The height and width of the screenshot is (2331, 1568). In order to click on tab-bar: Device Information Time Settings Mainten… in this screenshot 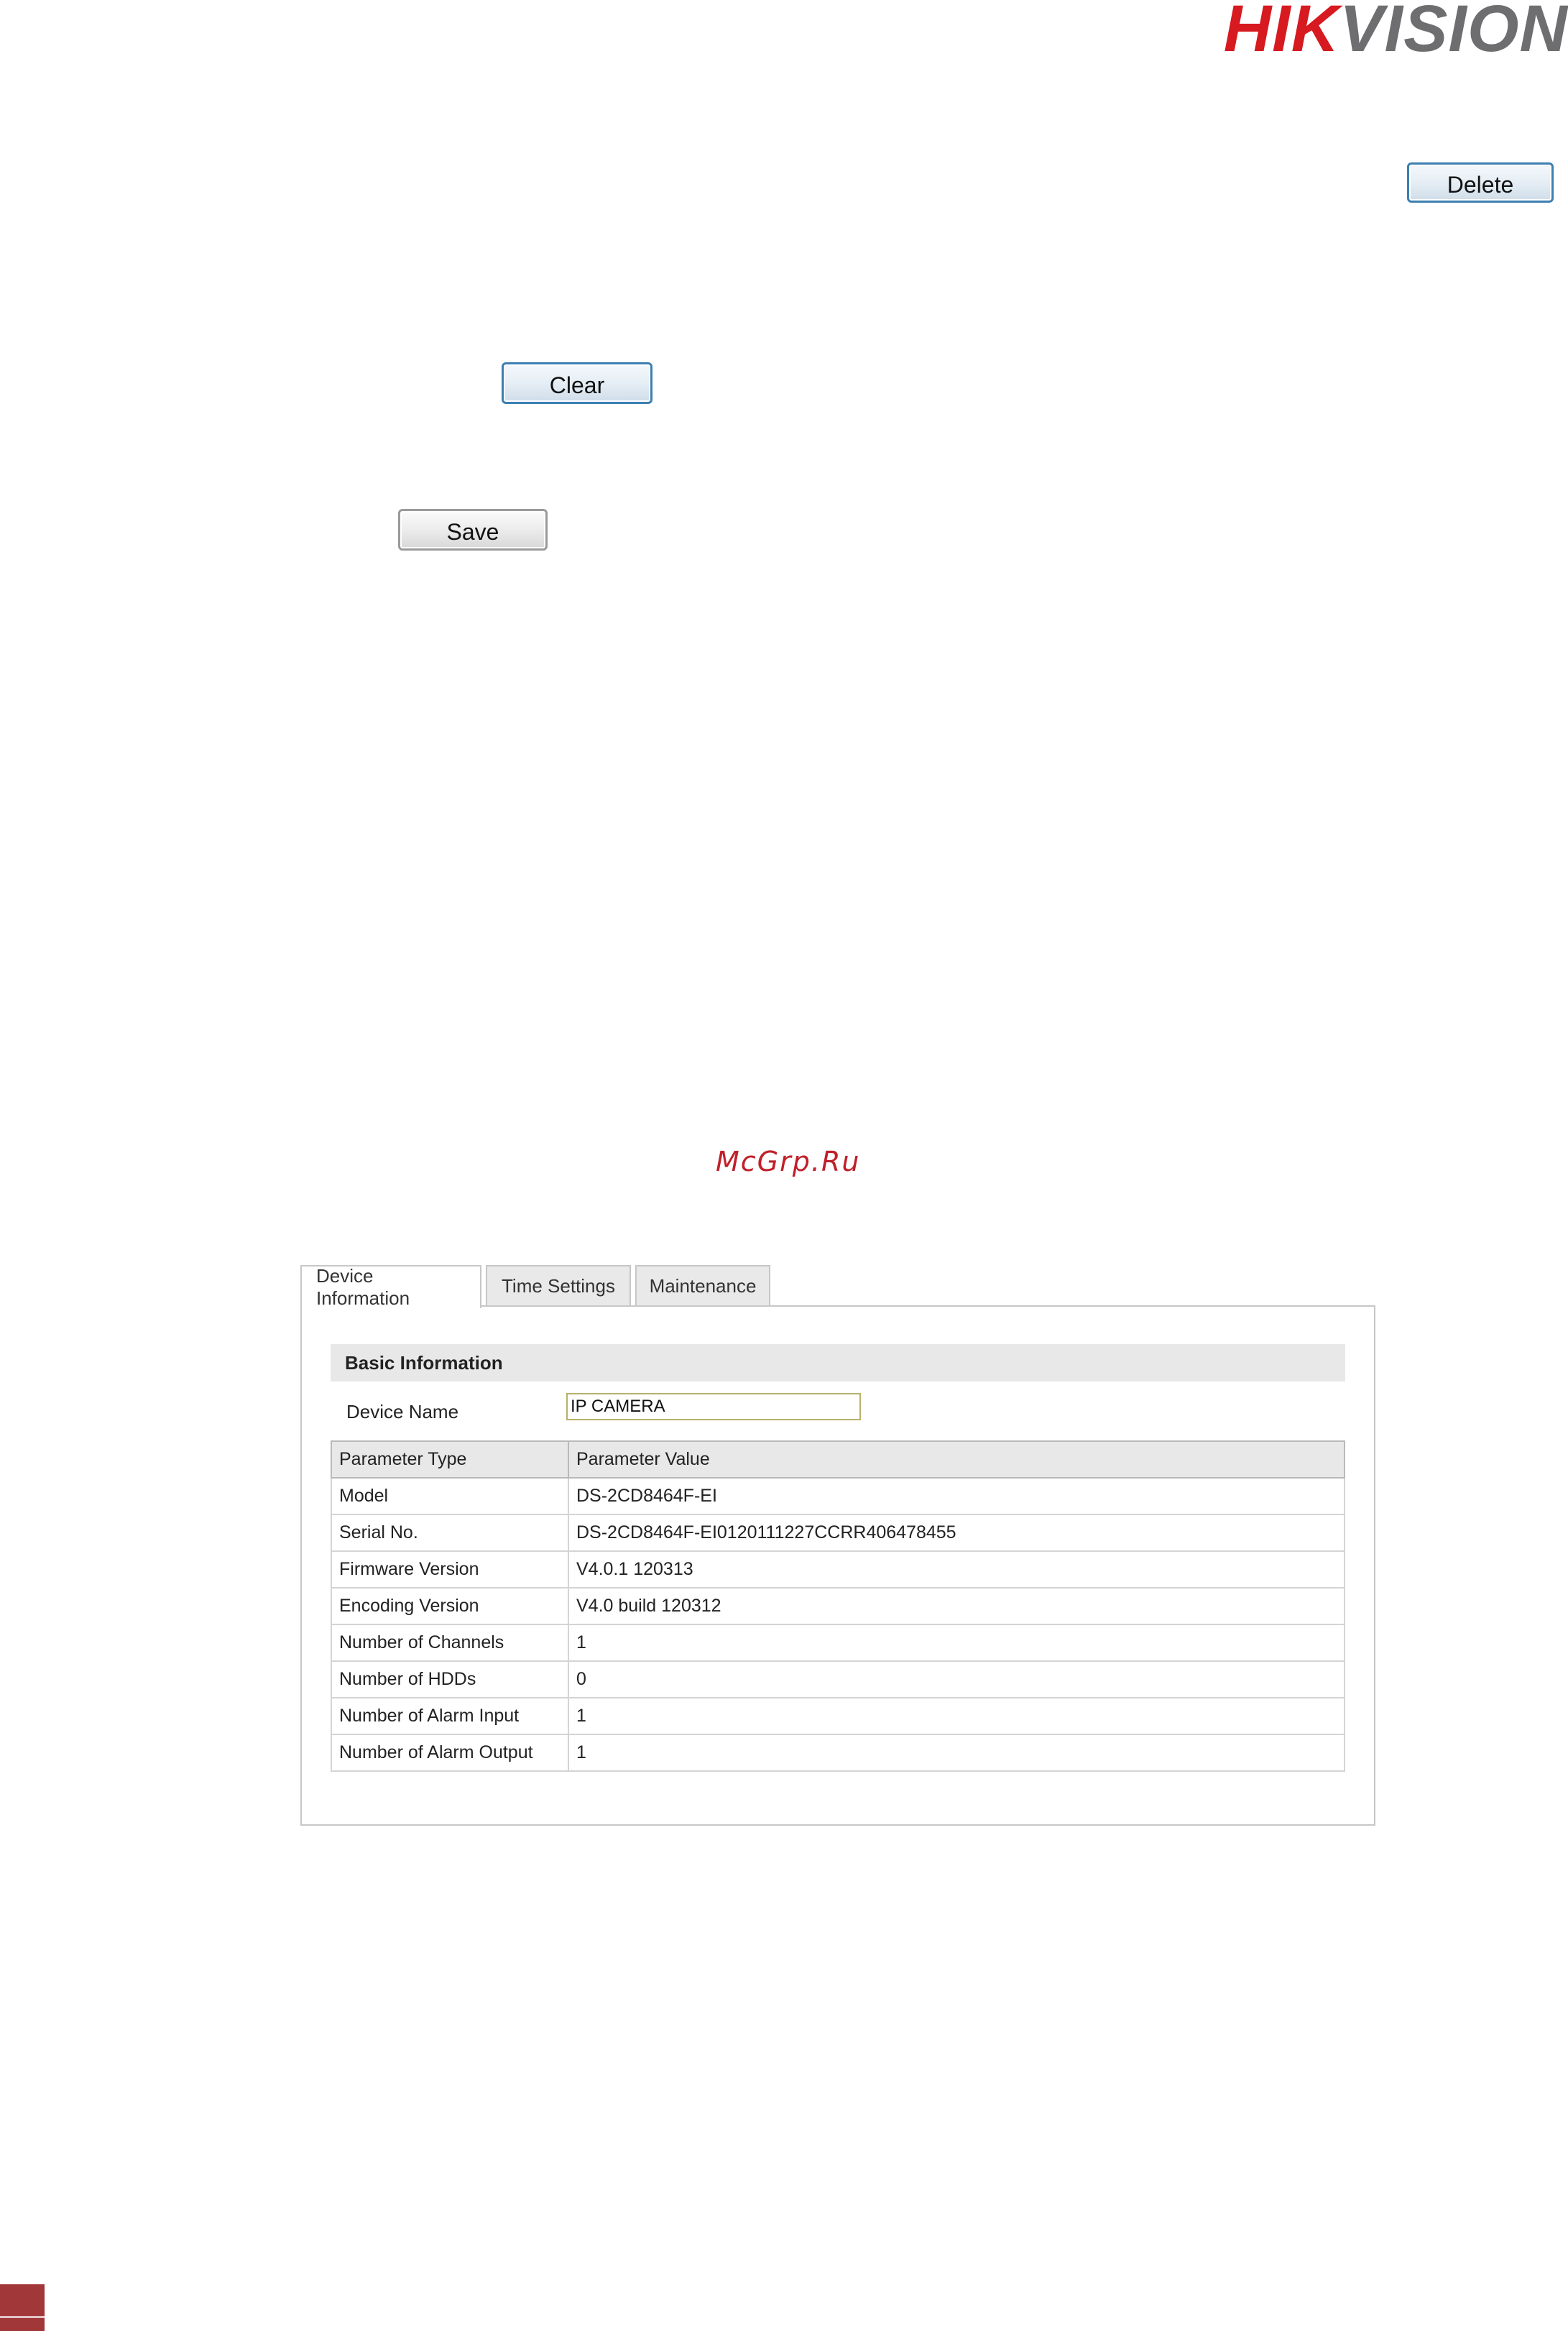, I will do `click(535, 1287)`.